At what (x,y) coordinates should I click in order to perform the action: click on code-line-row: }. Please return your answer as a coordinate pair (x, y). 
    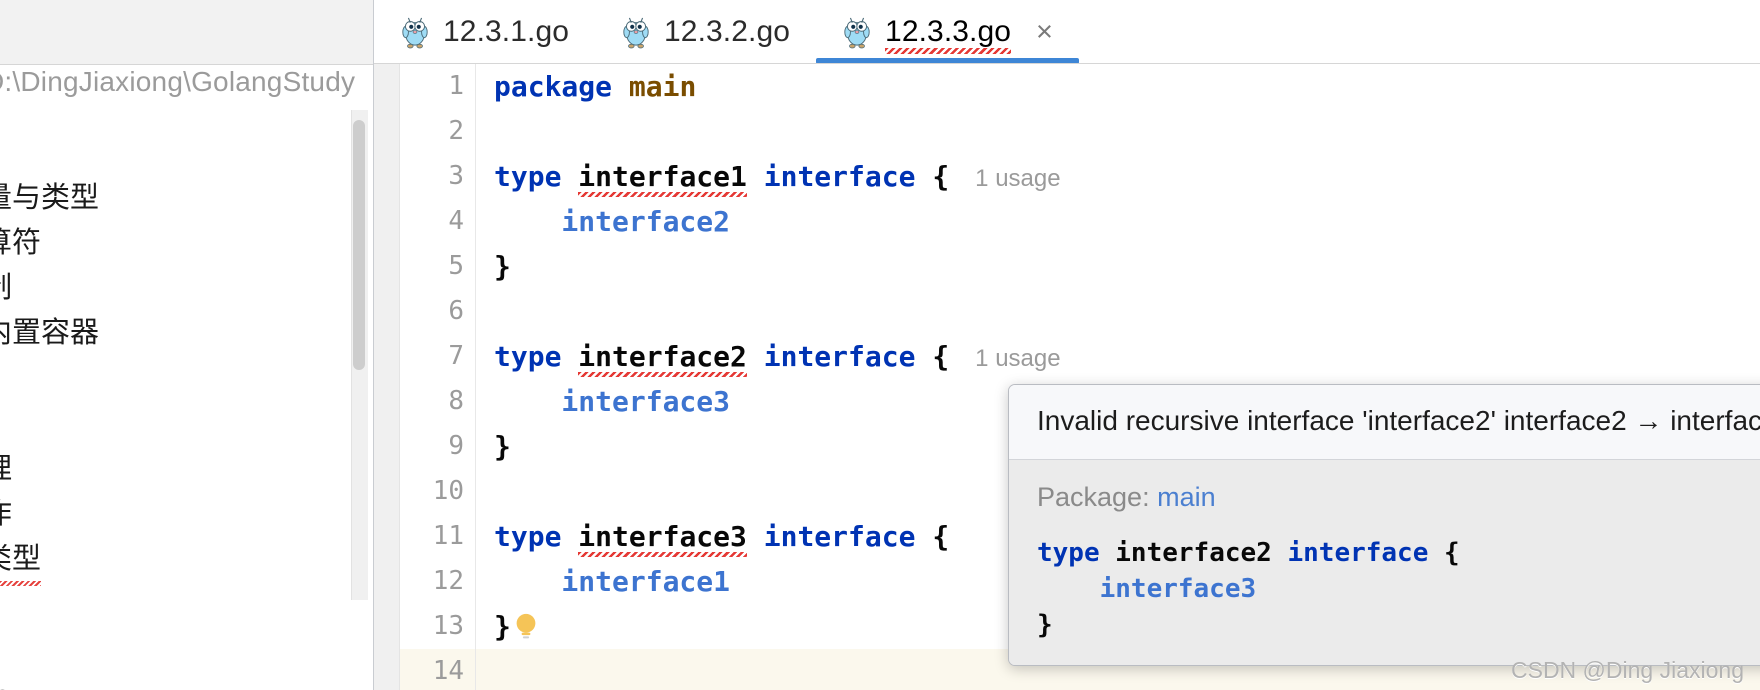
    Looking at the image, I should click on (1118, 266).